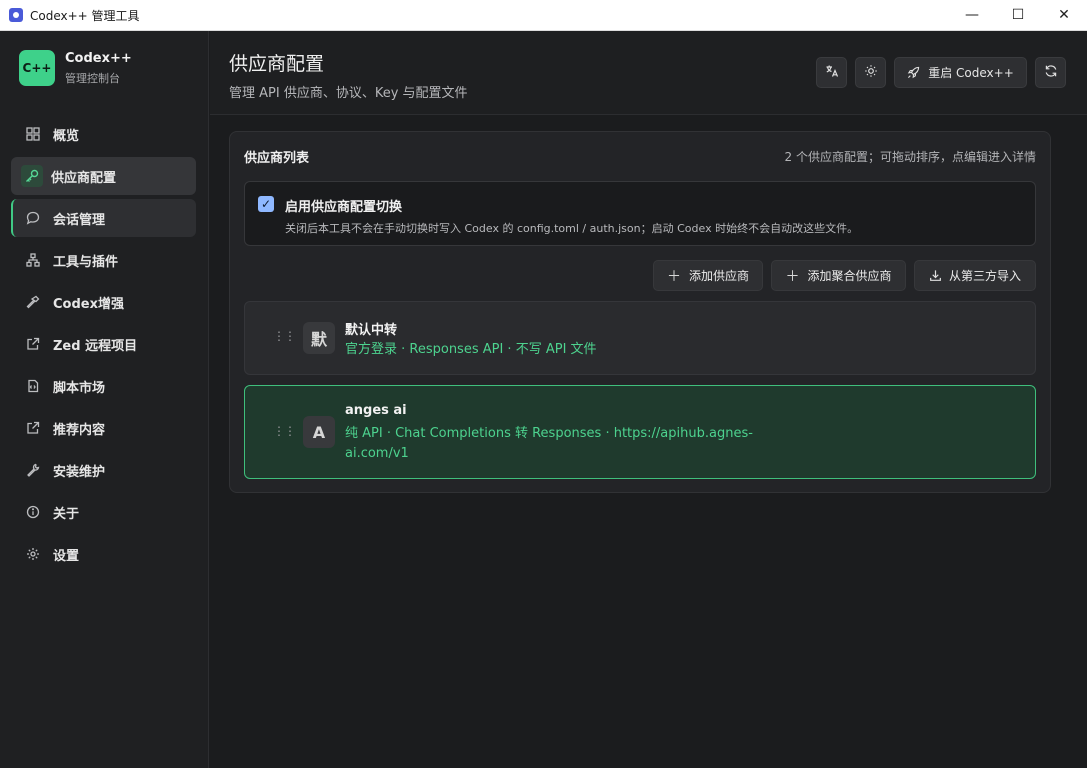  What do you see at coordinates (277, 64) in the screenshot?
I see `page-title: 供应商配置` at bounding box center [277, 64].